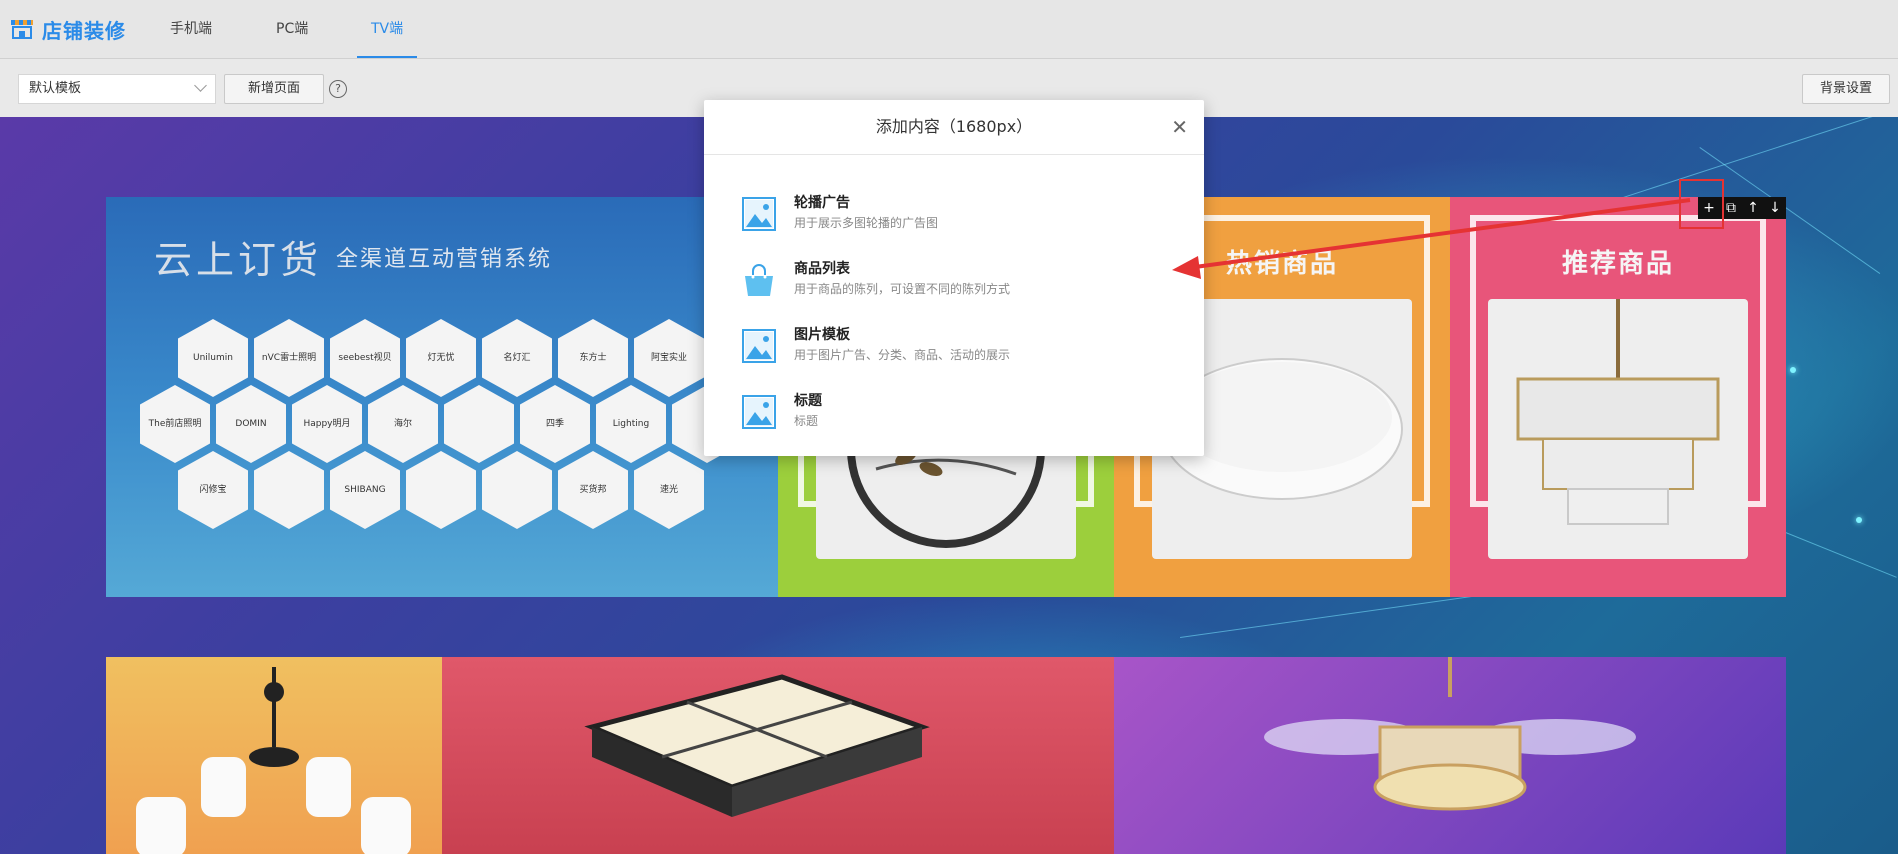  What do you see at coordinates (759, 280) in the screenshot?
I see `shopping-bag-icon` at bounding box center [759, 280].